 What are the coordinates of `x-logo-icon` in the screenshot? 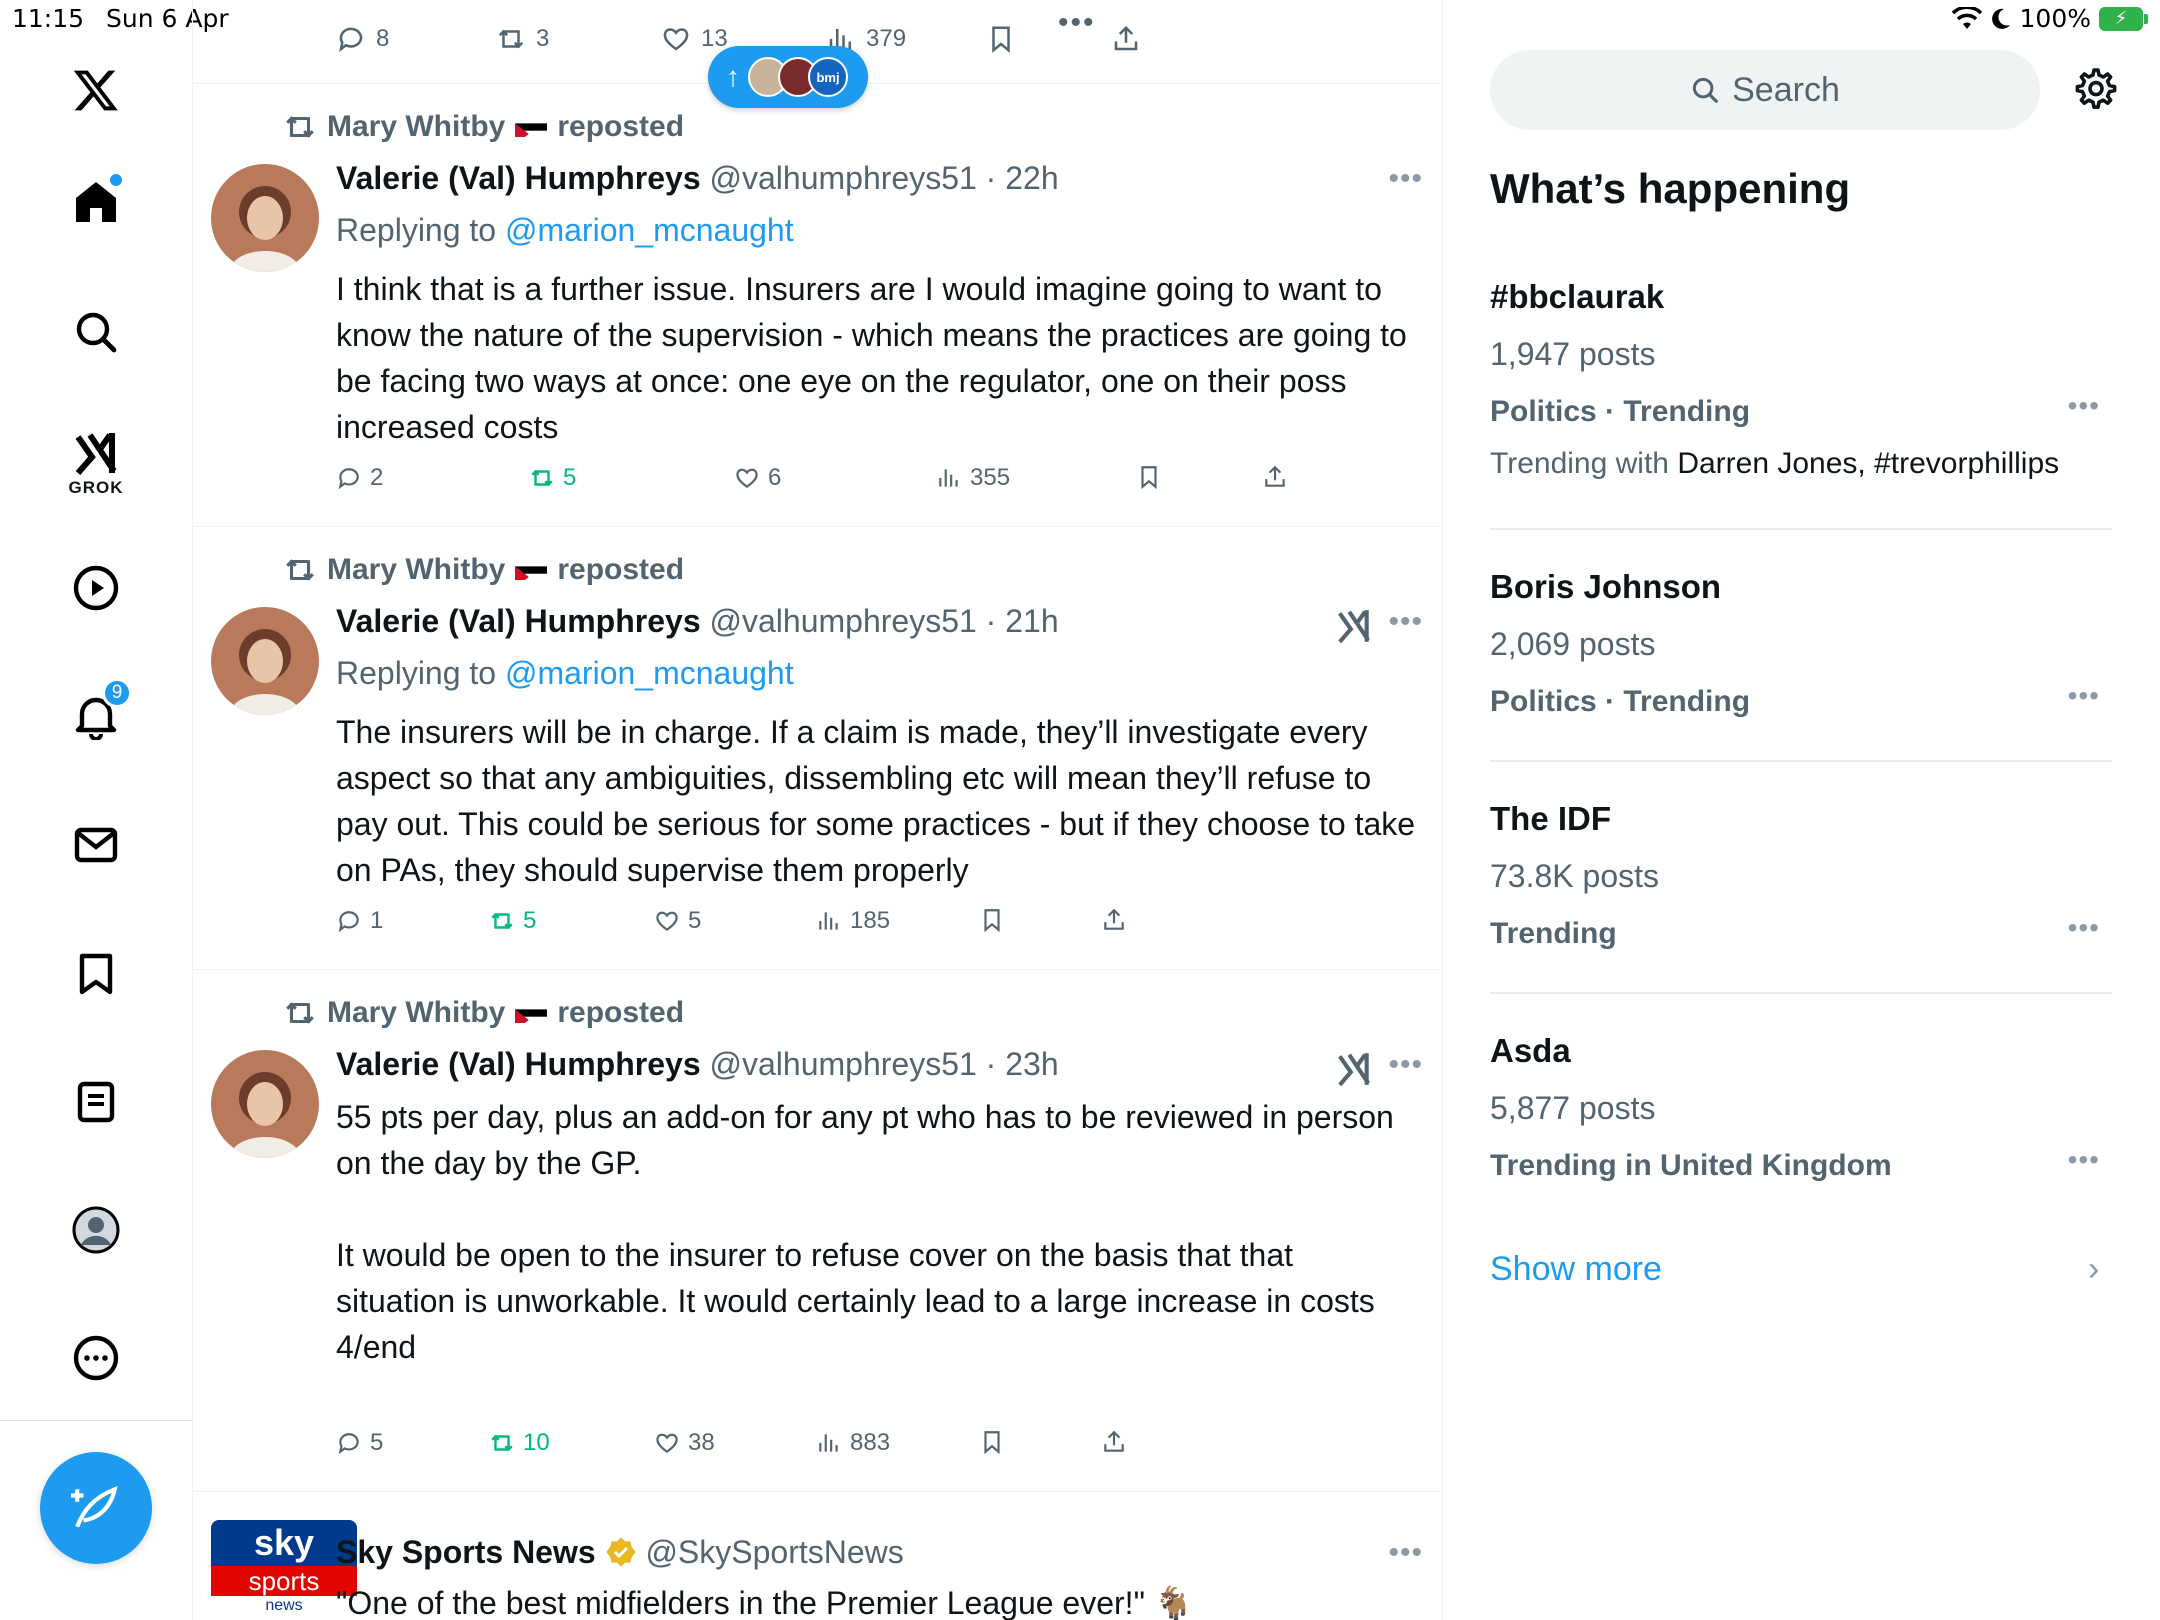 It's located at (96, 90).